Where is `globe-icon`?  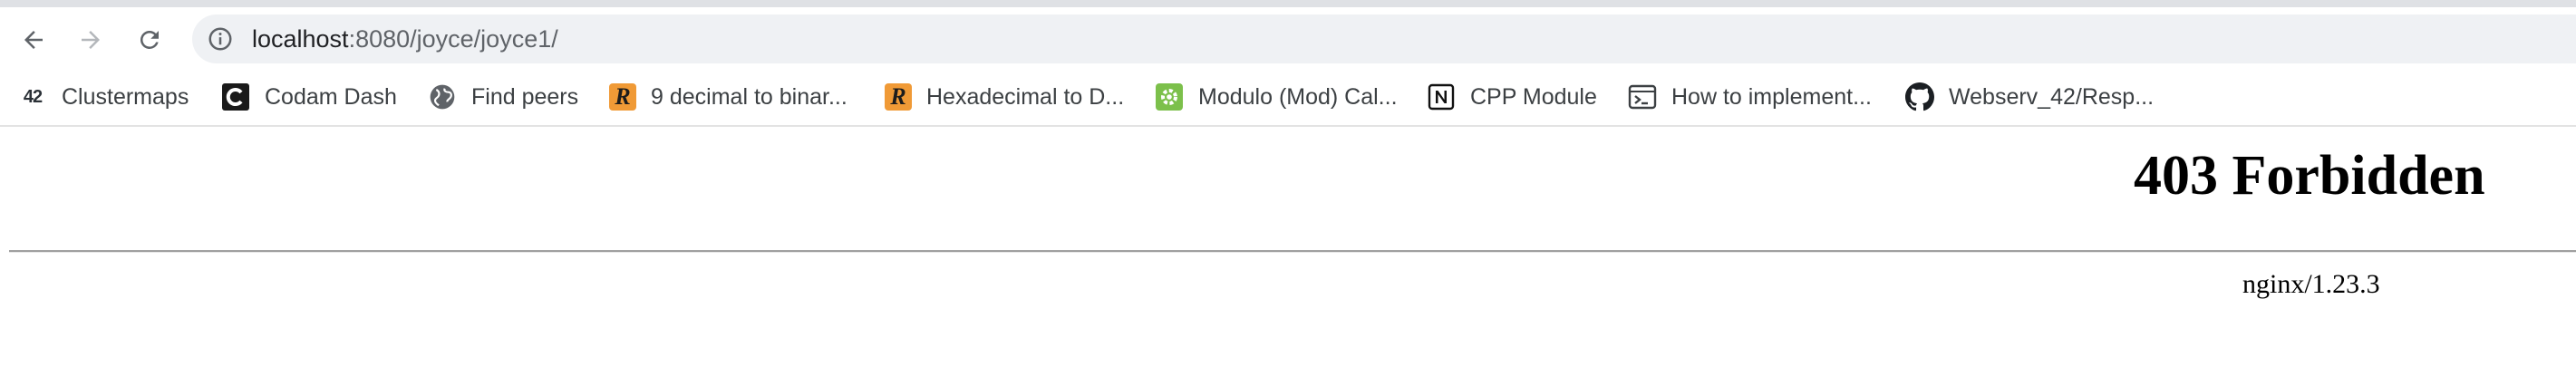
globe-icon is located at coordinates (442, 96).